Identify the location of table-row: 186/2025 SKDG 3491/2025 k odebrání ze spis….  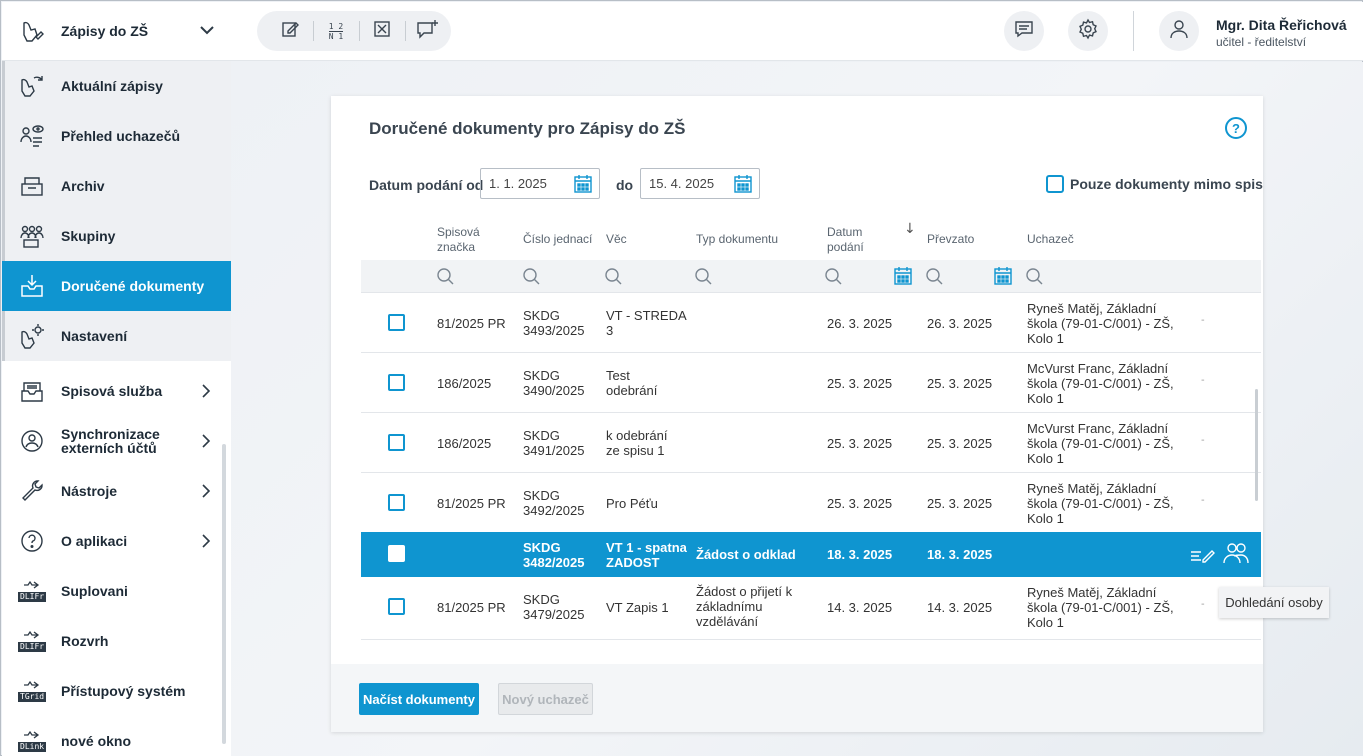
(811, 442).